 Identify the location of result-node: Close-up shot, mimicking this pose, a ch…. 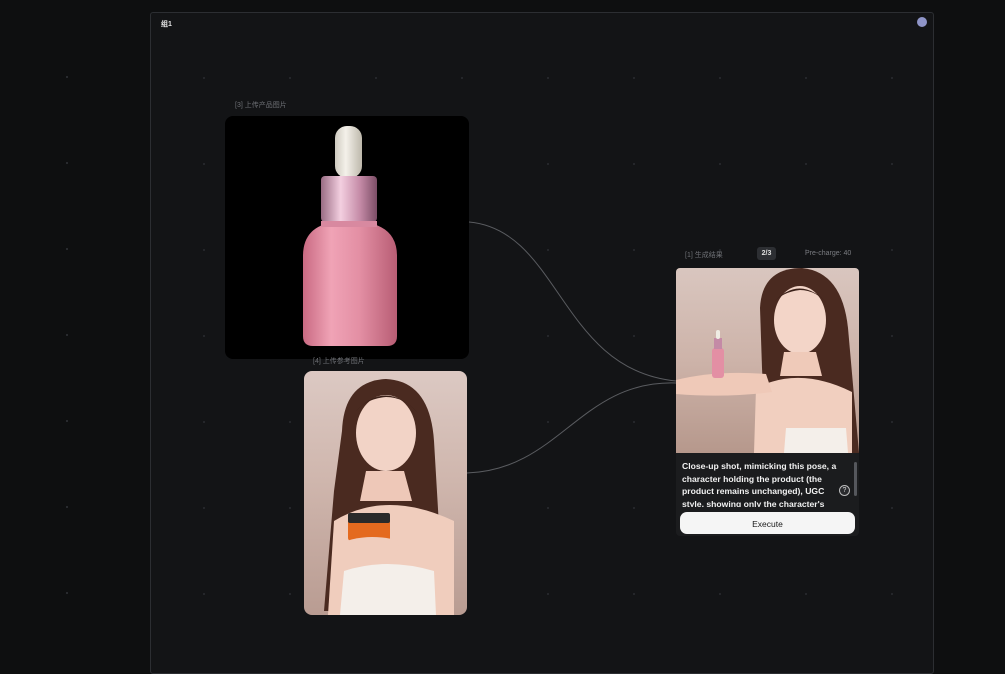
(767, 402).